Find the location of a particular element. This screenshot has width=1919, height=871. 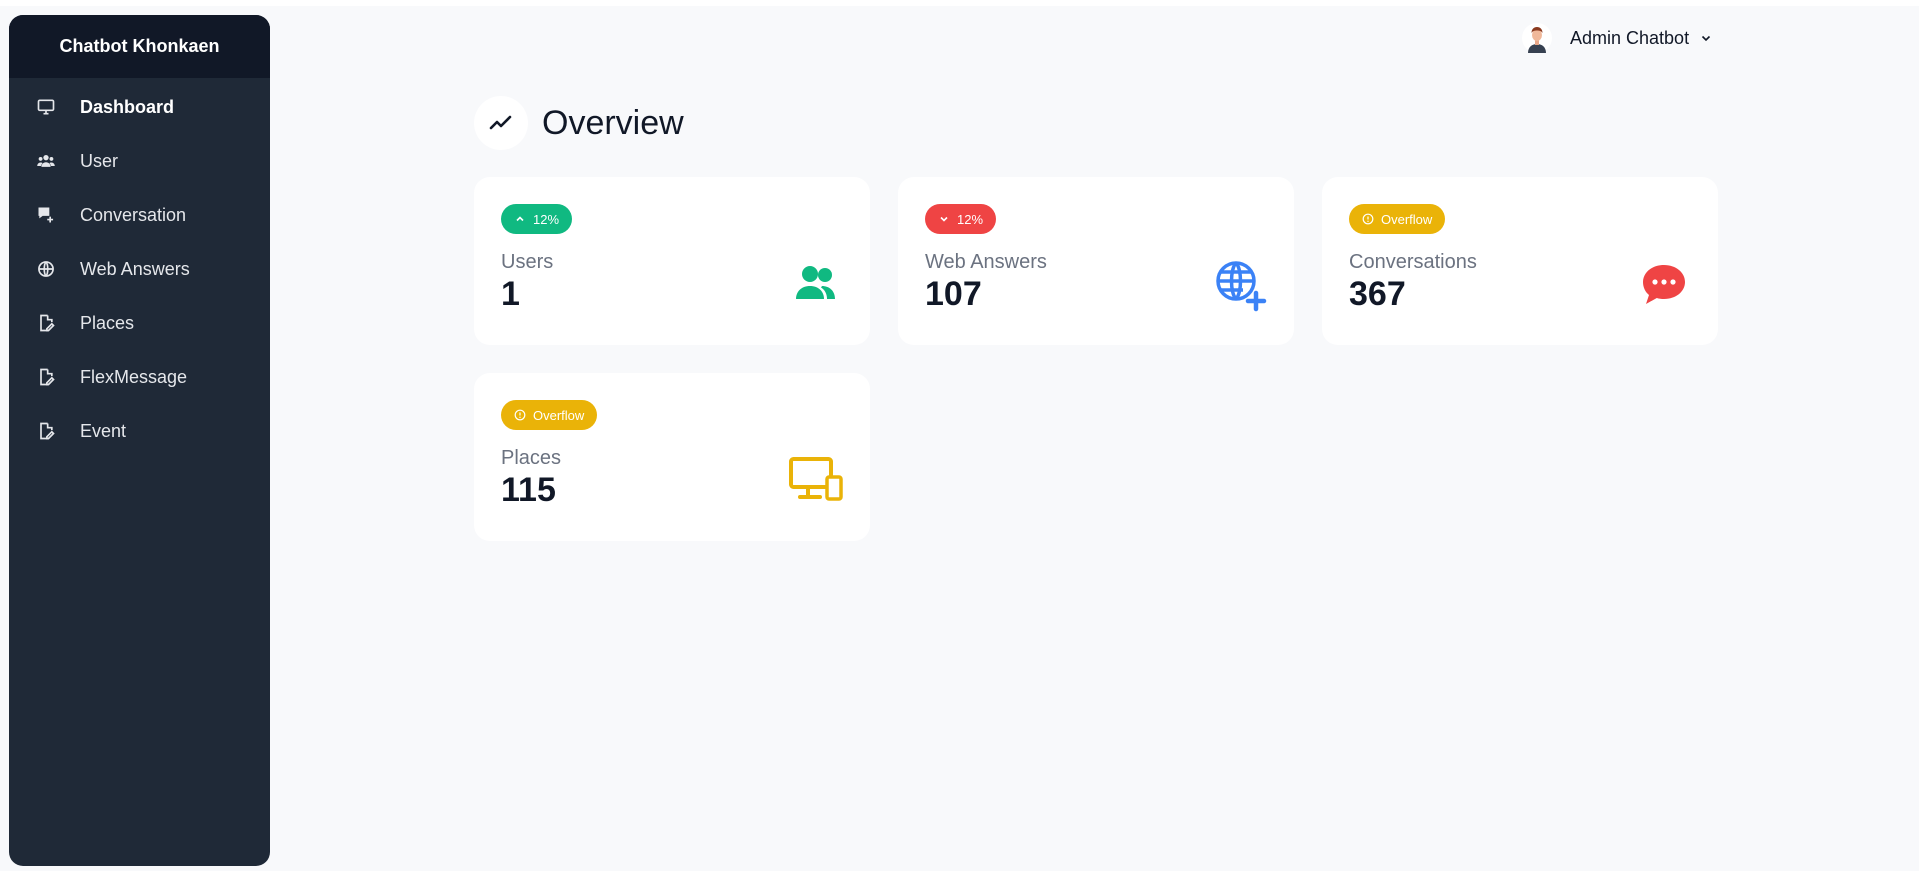

sidebar-item-label: Event is located at coordinates (103, 430).